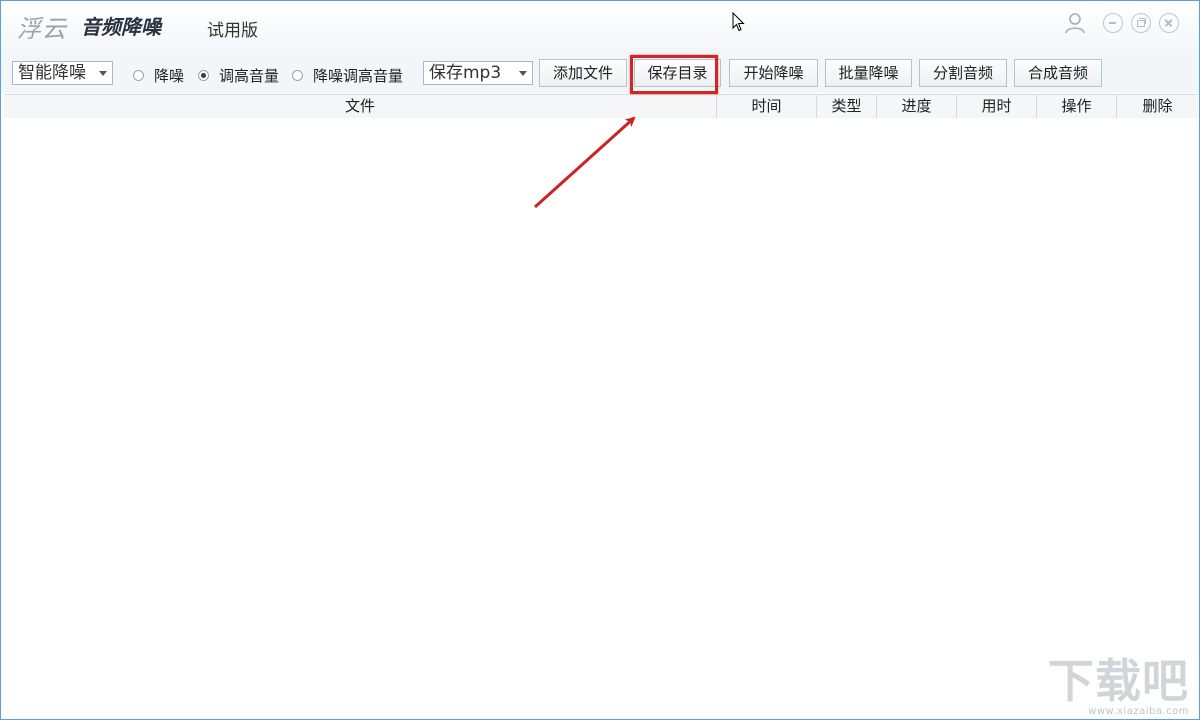  What do you see at coordinates (249, 76) in the screenshot?
I see `radio-label: 调高音量` at bounding box center [249, 76].